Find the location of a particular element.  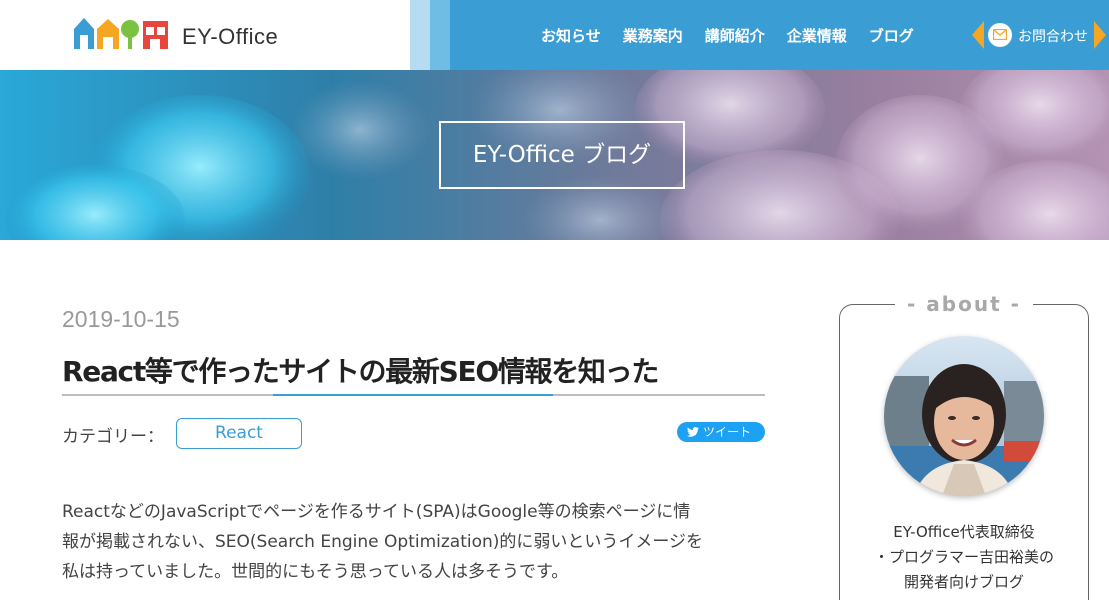

nav-item-services: 業務案内 is located at coordinates (653, 35).